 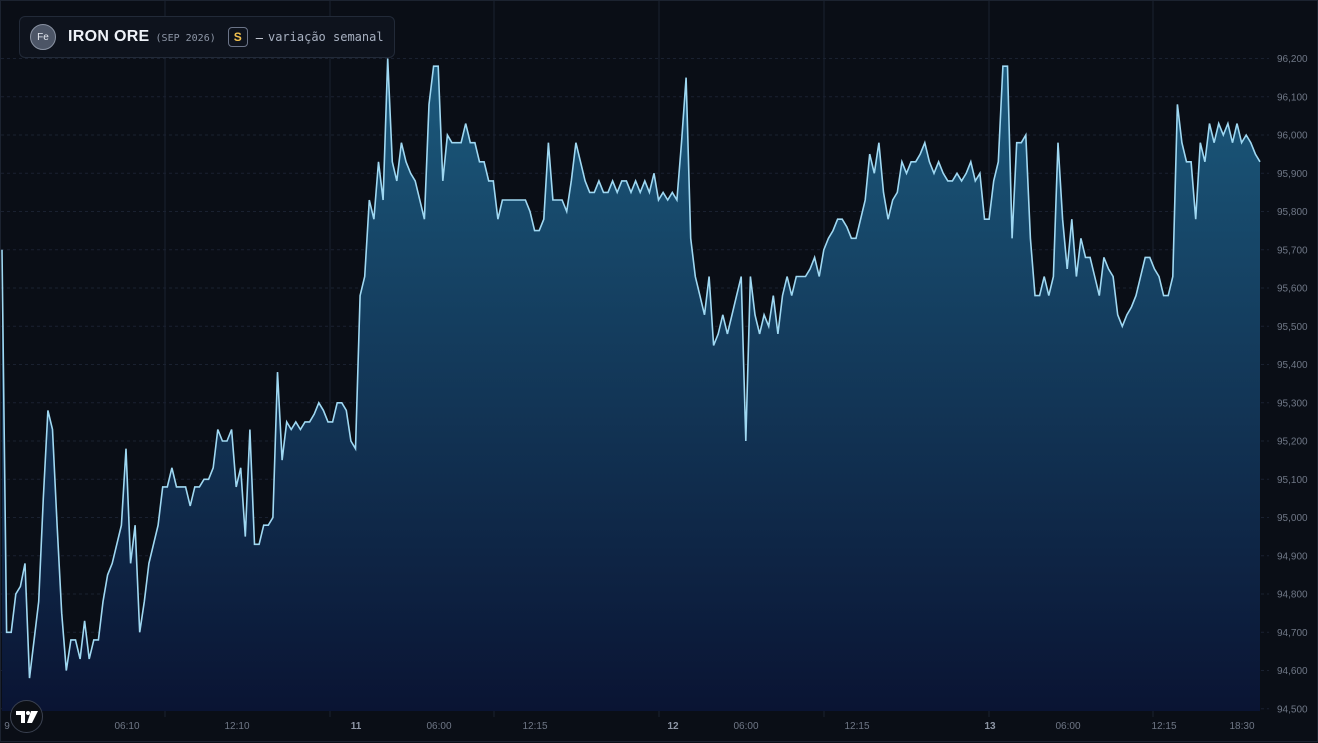 What do you see at coordinates (673, 726) in the screenshot?
I see `x-tick-label: 12` at bounding box center [673, 726].